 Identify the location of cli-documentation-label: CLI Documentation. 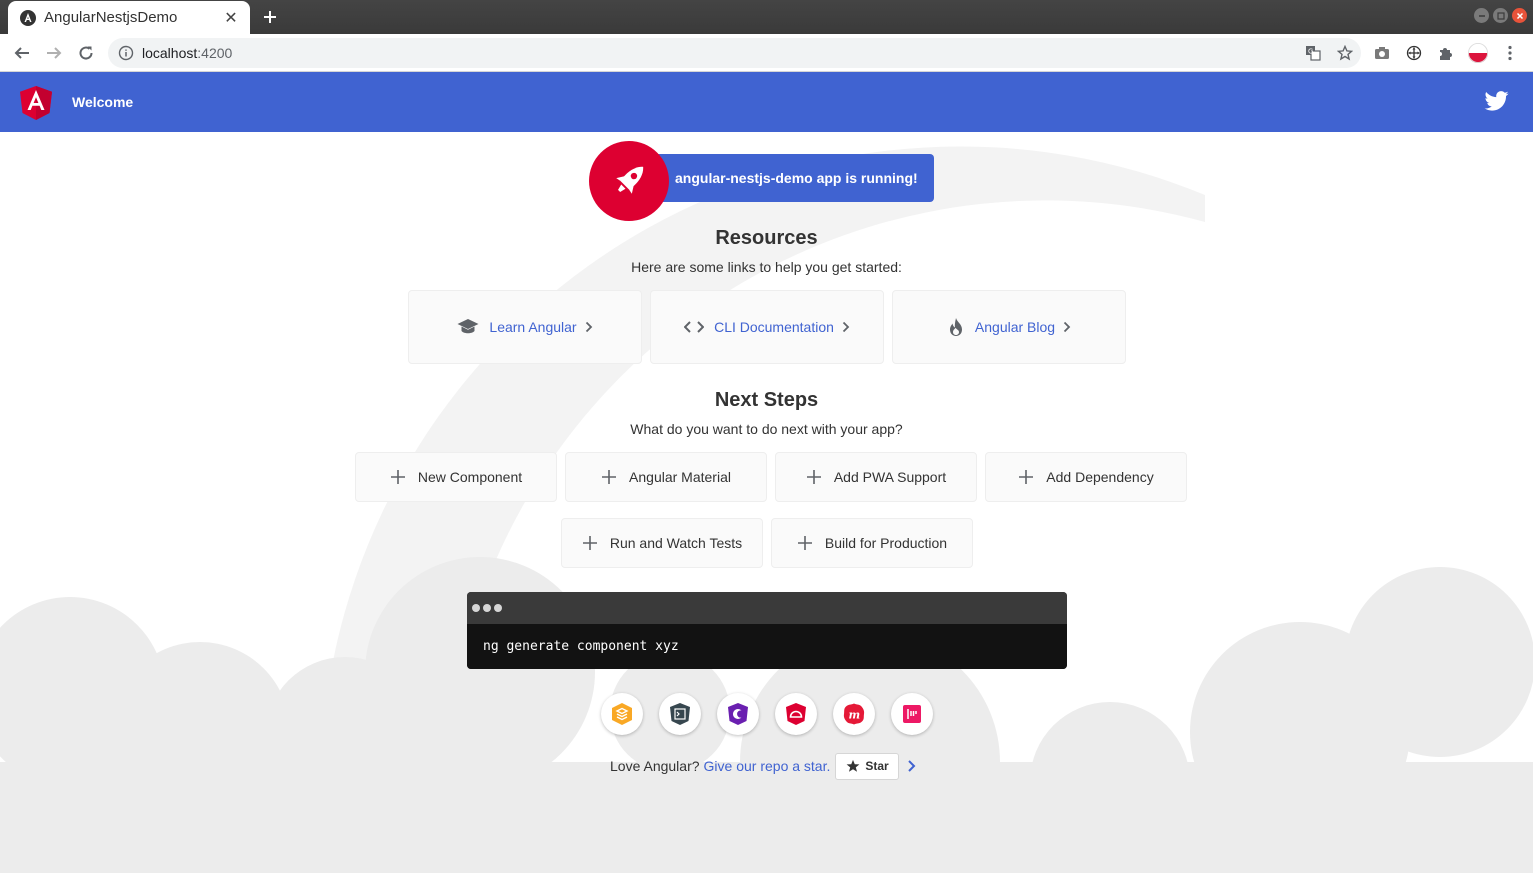
(774, 327).